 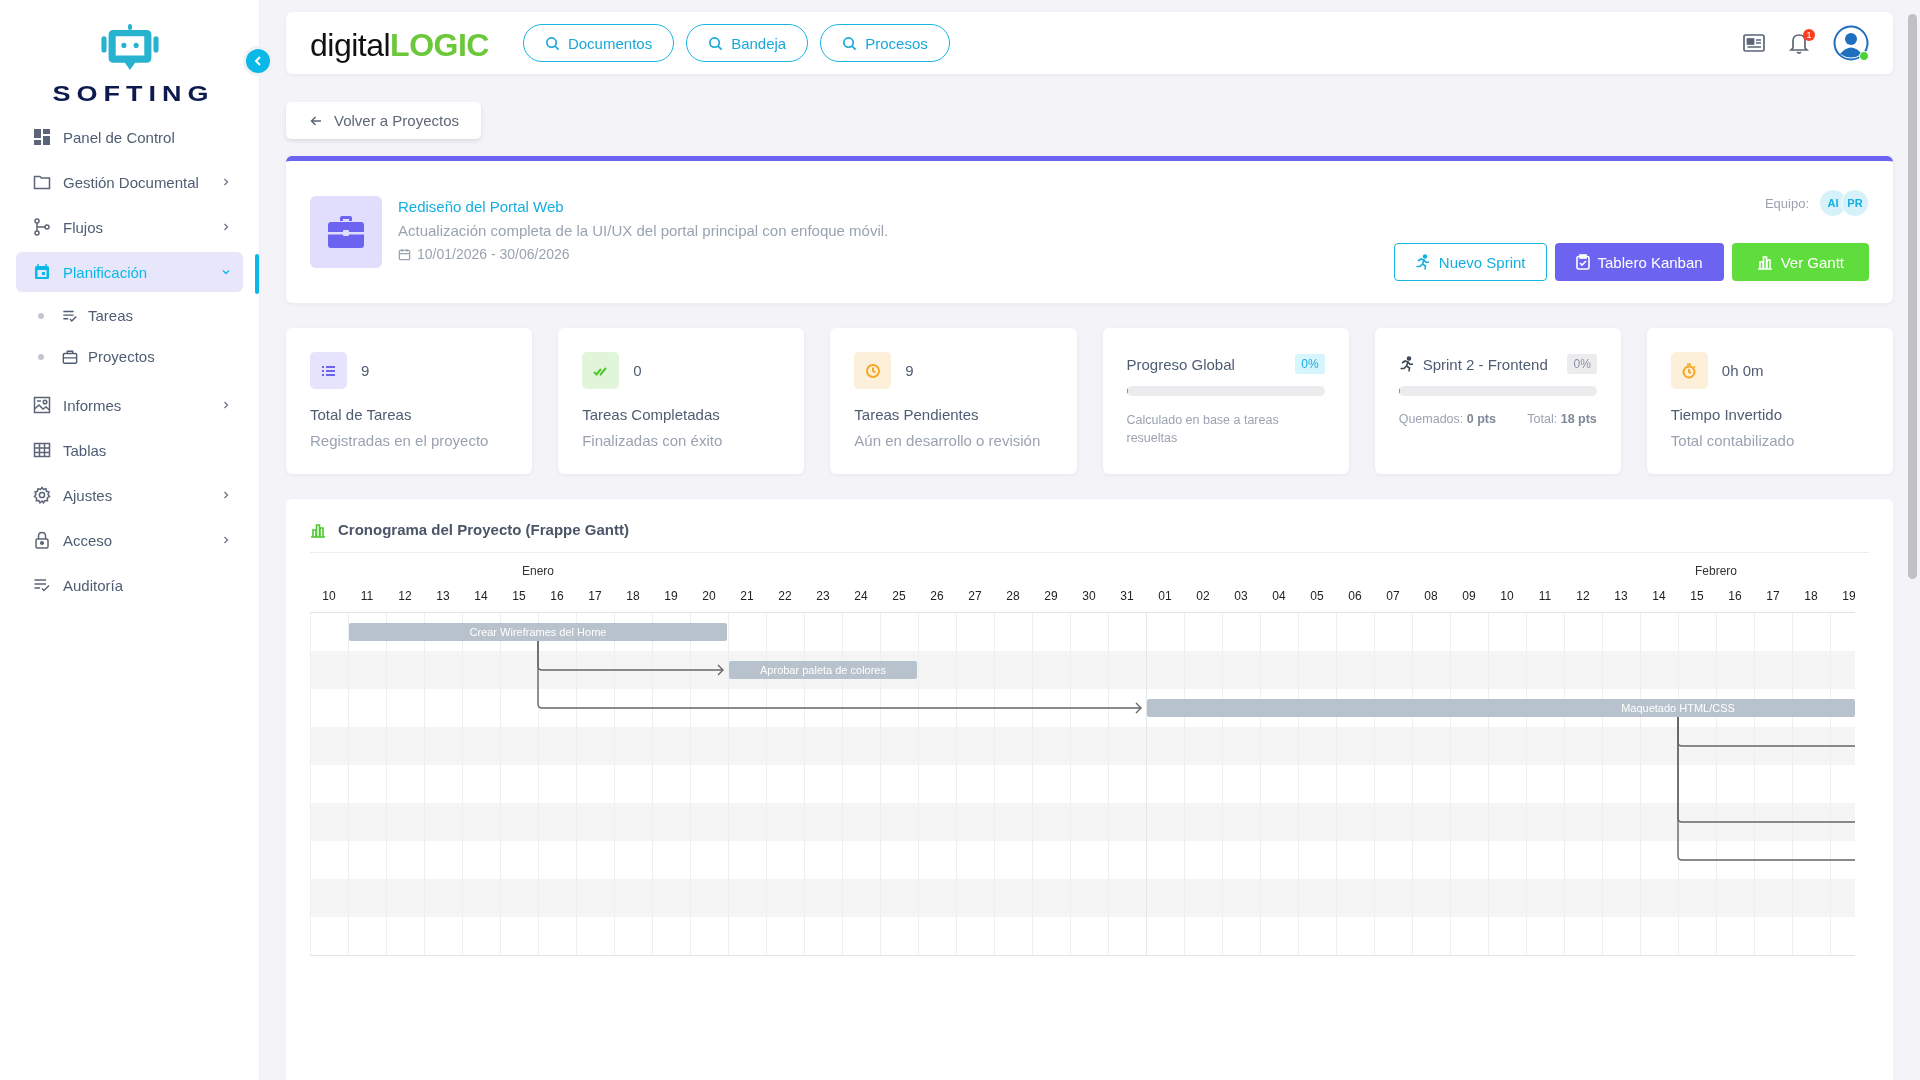 I want to click on submenu-item: Proyectos, so click(x=129, y=356).